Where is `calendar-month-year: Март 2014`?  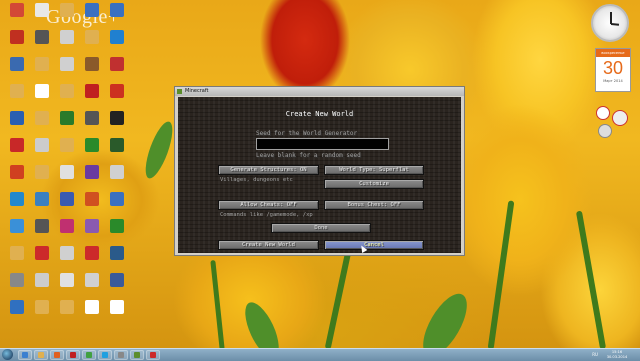 calendar-month-year: Март 2014 is located at coordinates (613, 81).